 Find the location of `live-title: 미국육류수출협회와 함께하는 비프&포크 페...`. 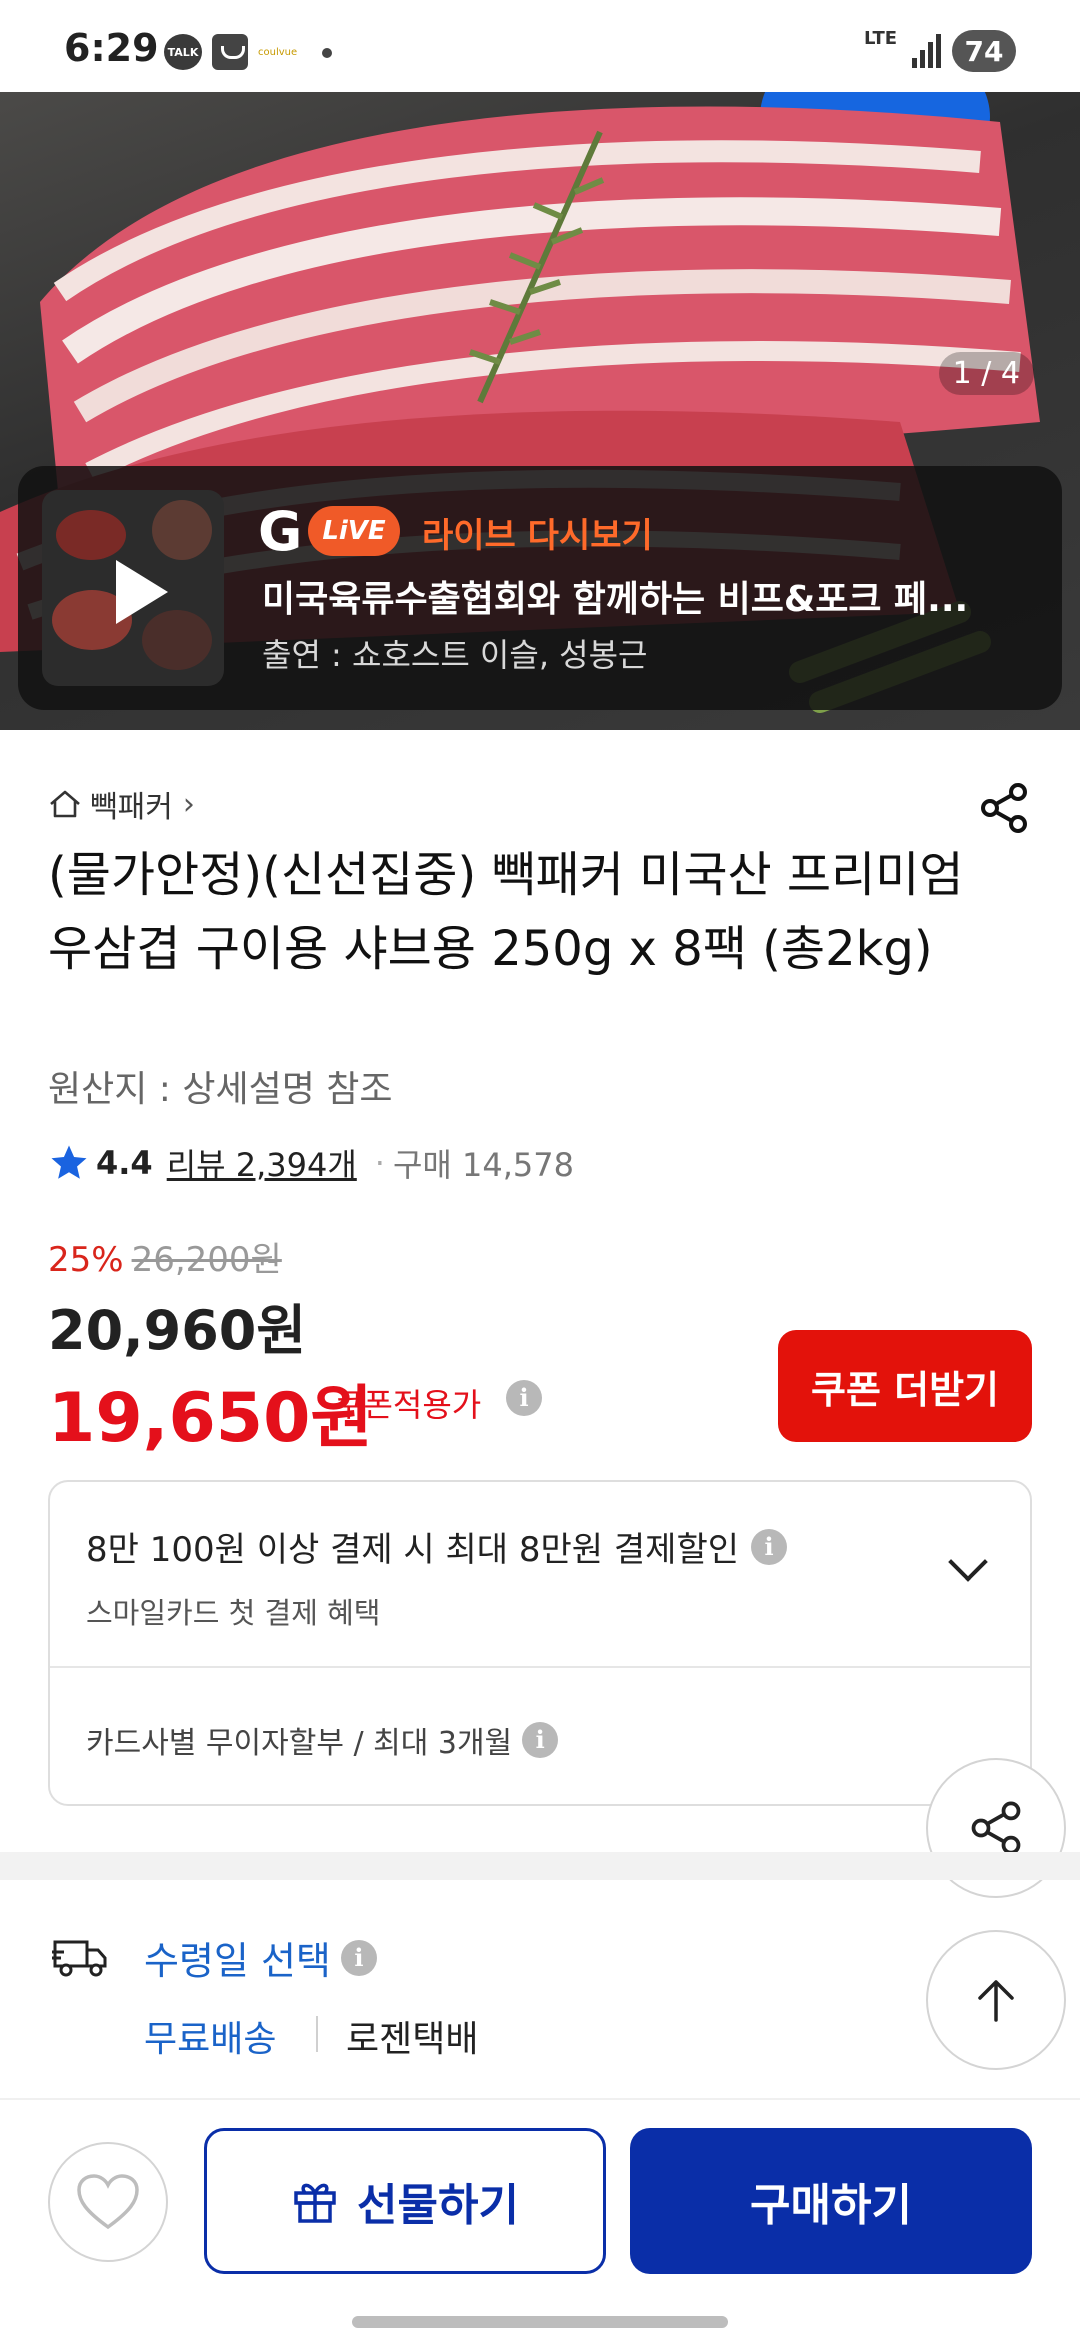

live-title: 미국육류수출협회와 함께하는 비프&포크 페... is located at coordinates (642, 596).